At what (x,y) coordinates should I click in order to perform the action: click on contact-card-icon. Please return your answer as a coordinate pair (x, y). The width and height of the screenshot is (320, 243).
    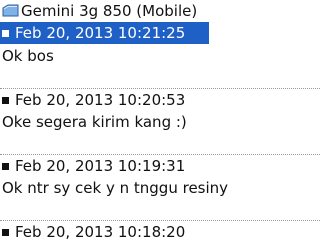
    Looking at the image, I should click on (10, 11).